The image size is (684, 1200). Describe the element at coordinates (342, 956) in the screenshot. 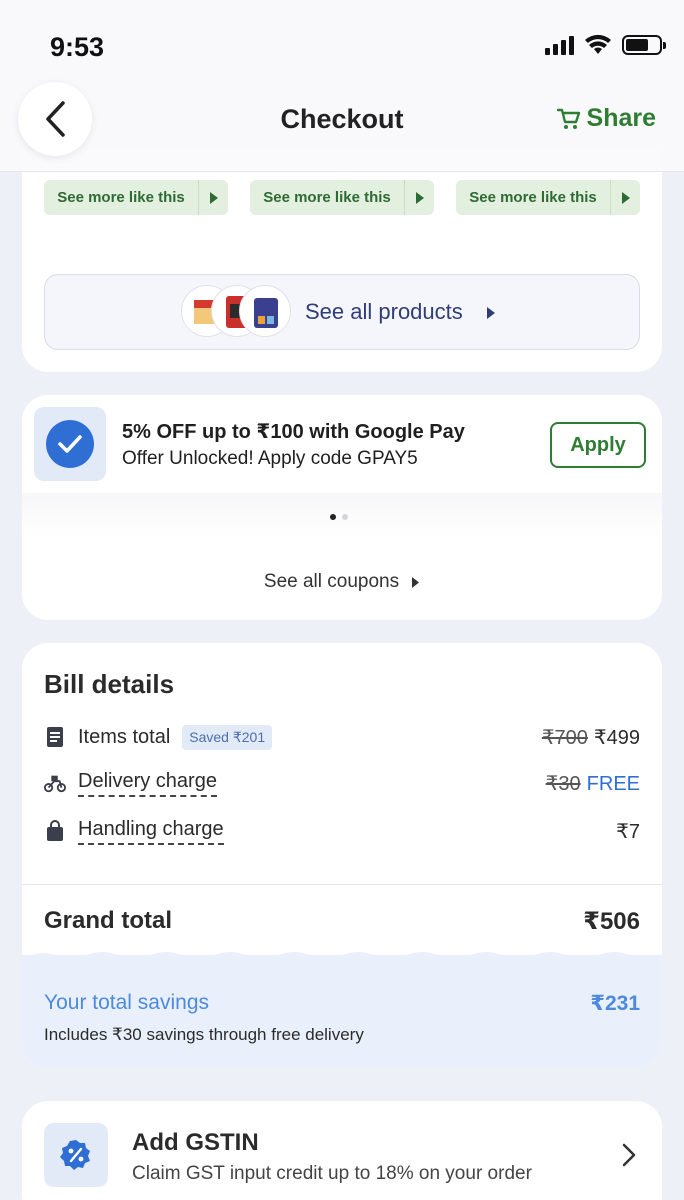

I see `wave-edge` at that location.